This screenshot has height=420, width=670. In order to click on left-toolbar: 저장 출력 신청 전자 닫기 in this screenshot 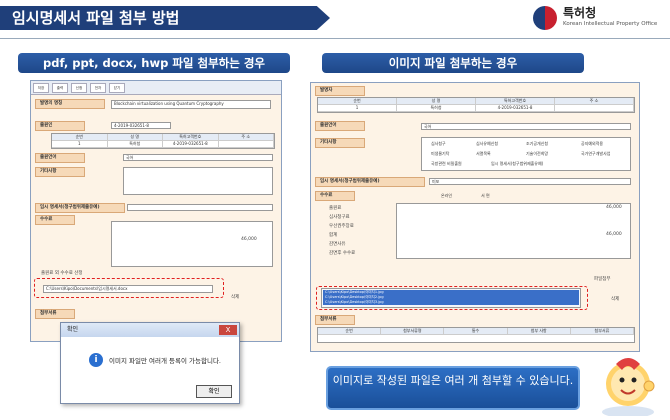, I will do `click(156, 88)`.